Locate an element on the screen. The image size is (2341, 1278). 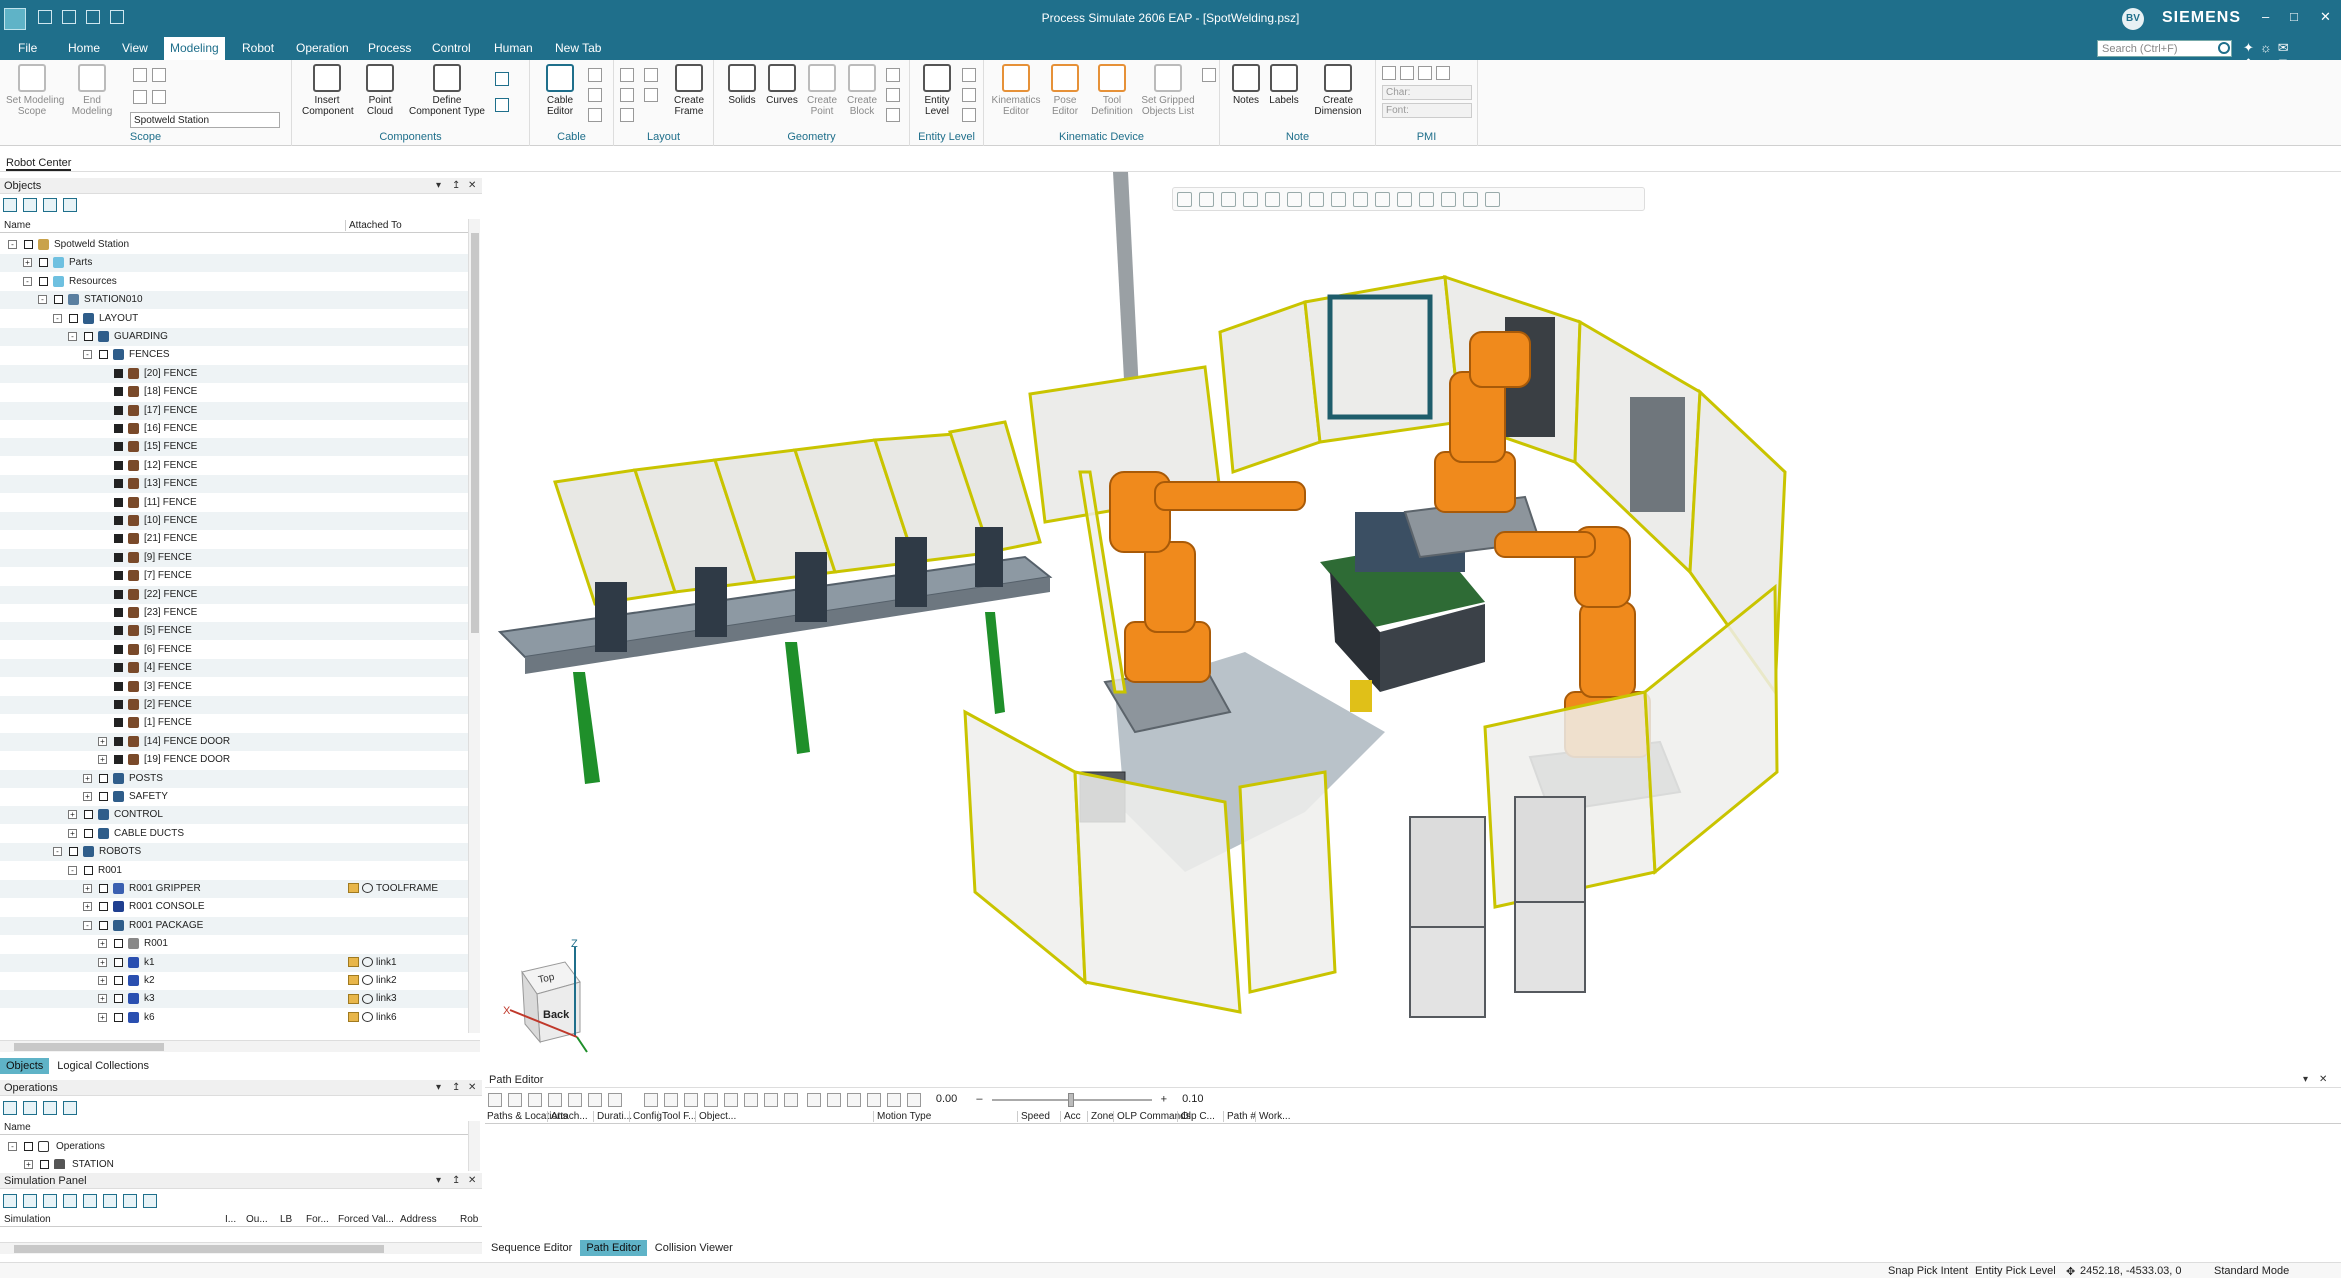
user-avatar: BV is located at coordinates (2133, 19).